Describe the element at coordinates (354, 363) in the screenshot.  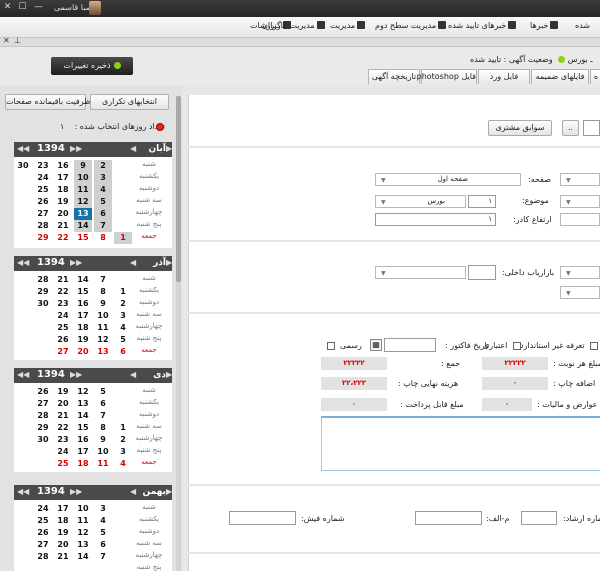
I see `sum-value: ۲۲۲۲۲` at that location.